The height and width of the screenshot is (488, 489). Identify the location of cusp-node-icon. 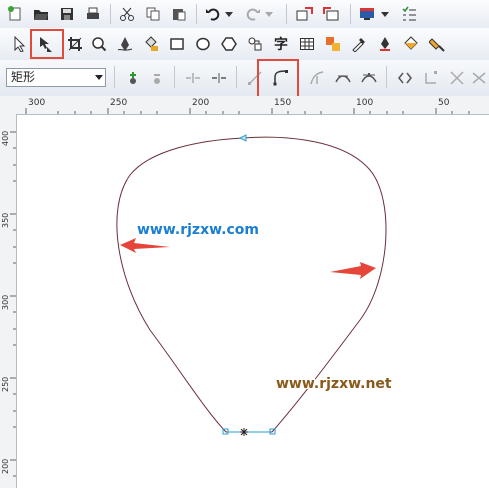
(317, 78).